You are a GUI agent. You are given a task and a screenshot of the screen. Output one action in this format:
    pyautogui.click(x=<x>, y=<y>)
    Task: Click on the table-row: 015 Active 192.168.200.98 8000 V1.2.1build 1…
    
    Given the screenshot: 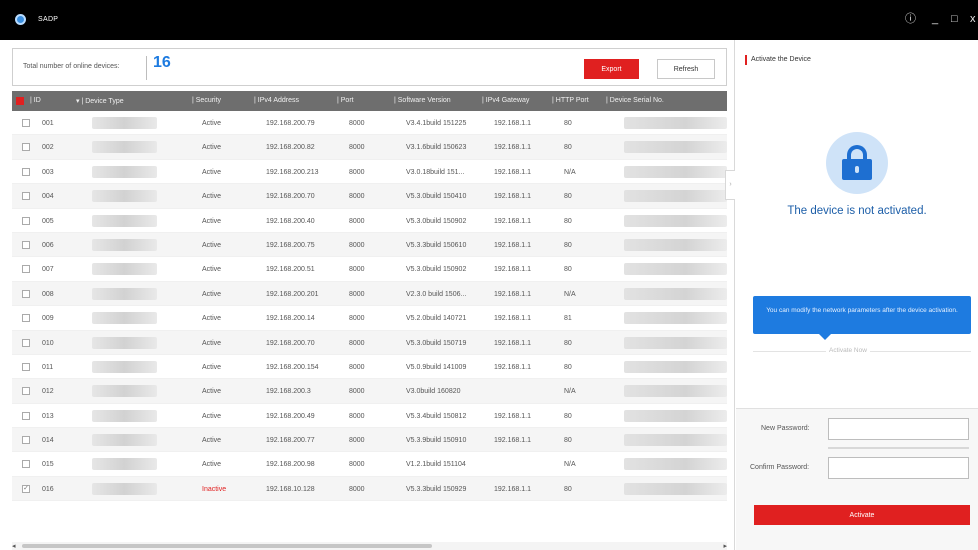 What is the action you would take?
    pyautogui.click(x=369, y=464)
    